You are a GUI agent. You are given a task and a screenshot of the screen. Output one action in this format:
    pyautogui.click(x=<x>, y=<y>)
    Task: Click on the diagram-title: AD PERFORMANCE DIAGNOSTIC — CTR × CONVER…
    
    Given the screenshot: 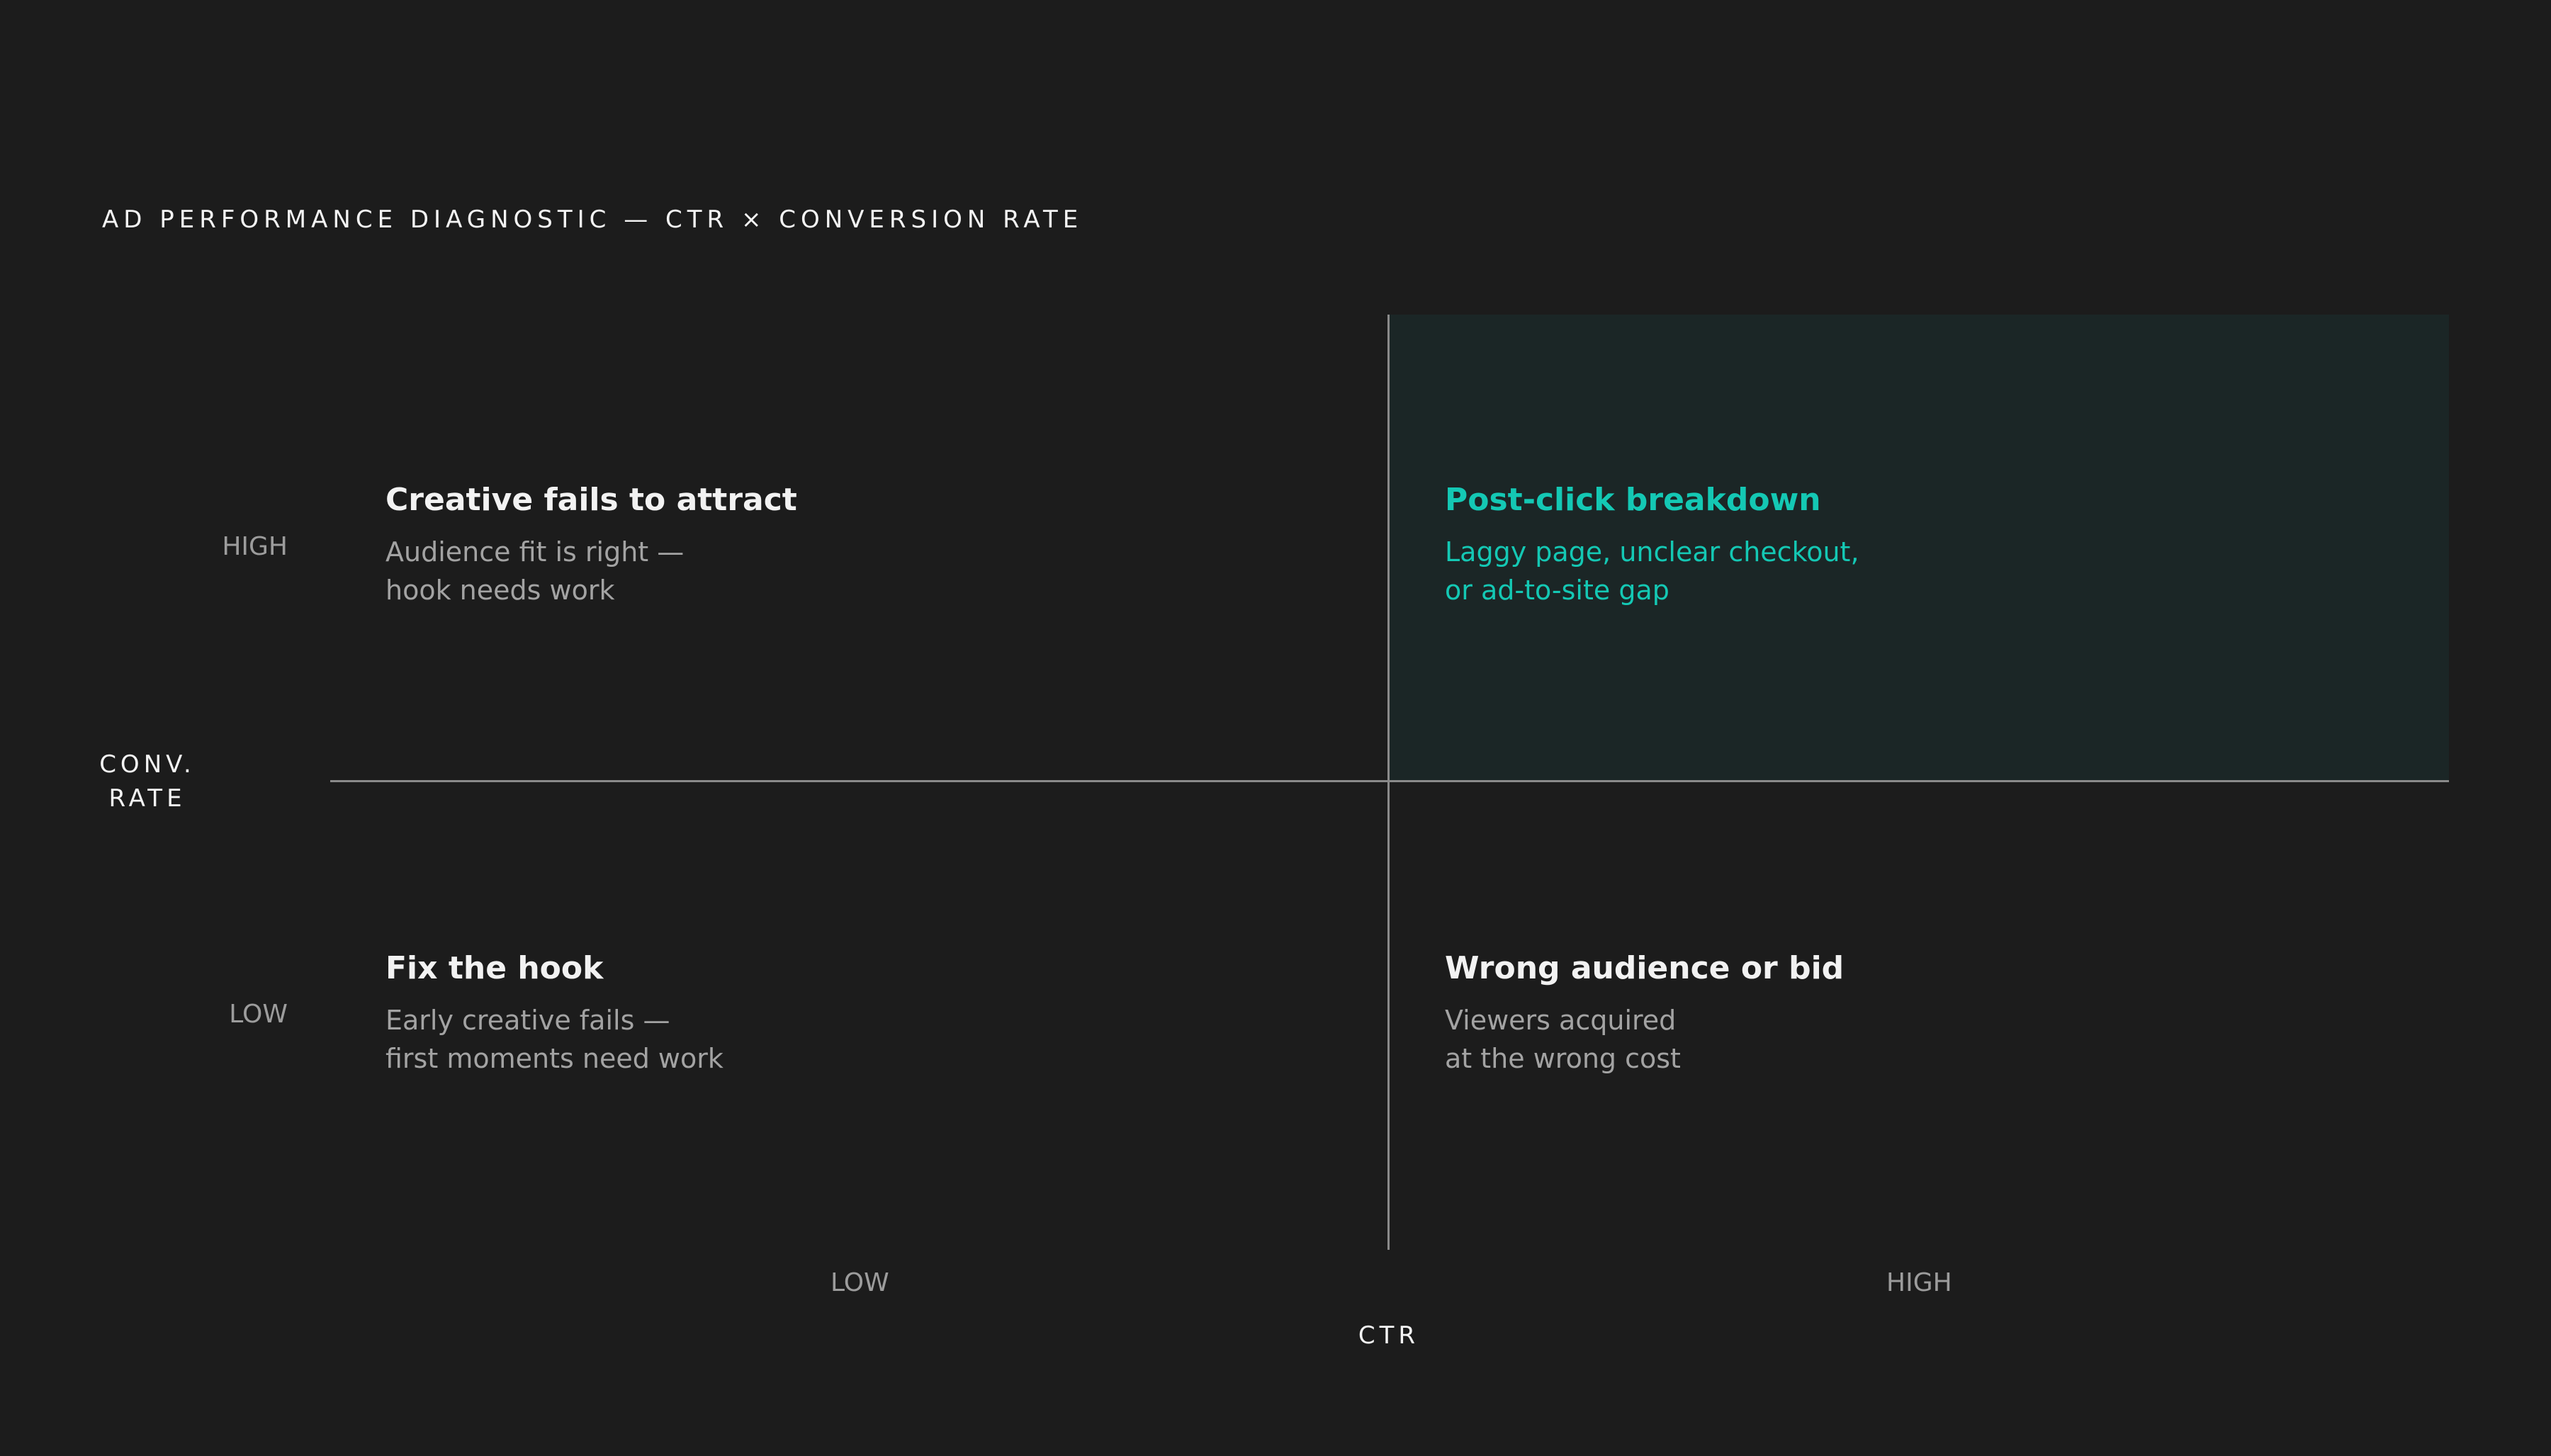 What is the action you would take?
    pyautogui.click(x=592, y=220)
    